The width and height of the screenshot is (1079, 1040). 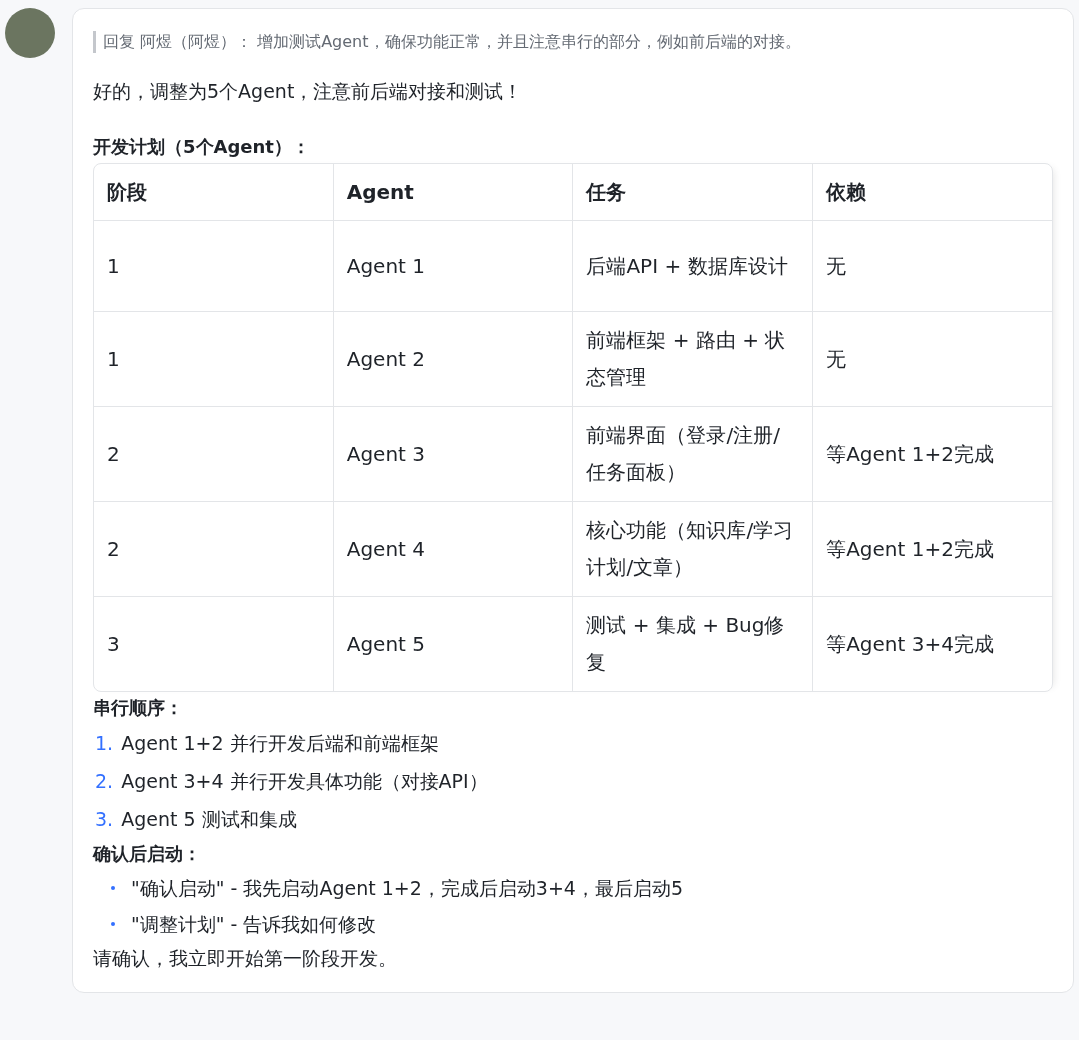 I want to click on section-heading: 开发计划（5个Agent）：, so click(x=202, y=147).